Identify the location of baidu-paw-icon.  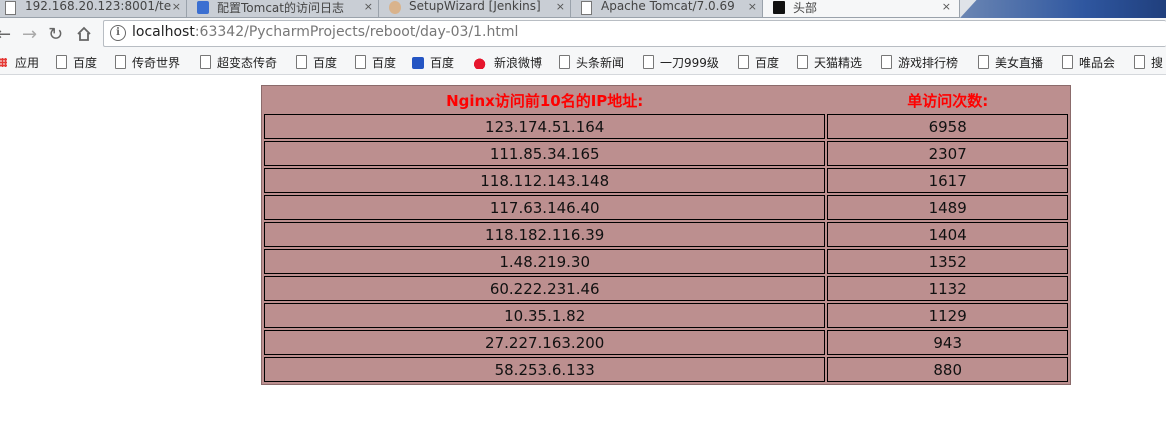
(418, 63).